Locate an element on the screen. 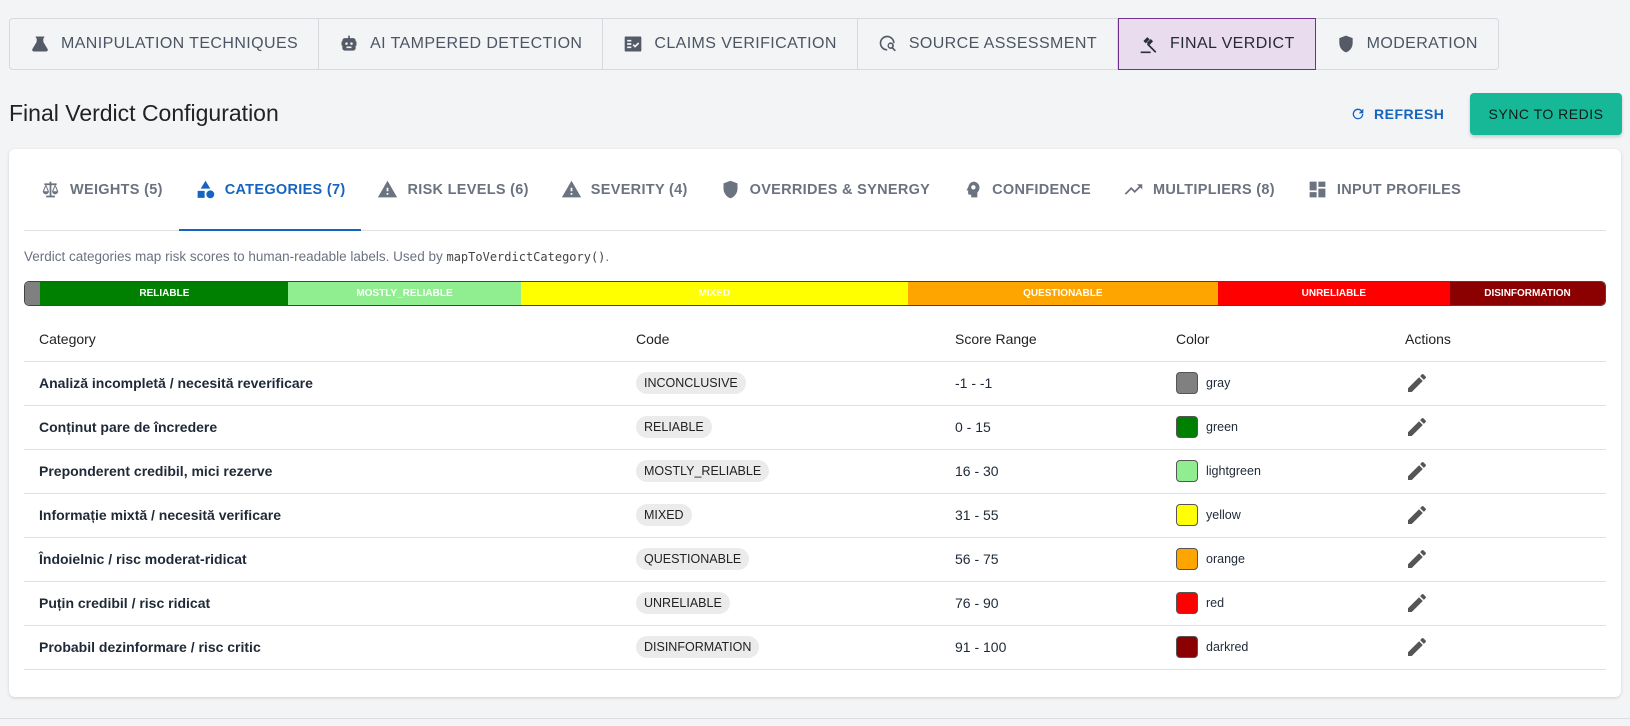 Image resolution: width=1630 pixels, height=726 pixels. table-header-row: Category Code Score Range Color Actions is located at coordinates (815, 339).